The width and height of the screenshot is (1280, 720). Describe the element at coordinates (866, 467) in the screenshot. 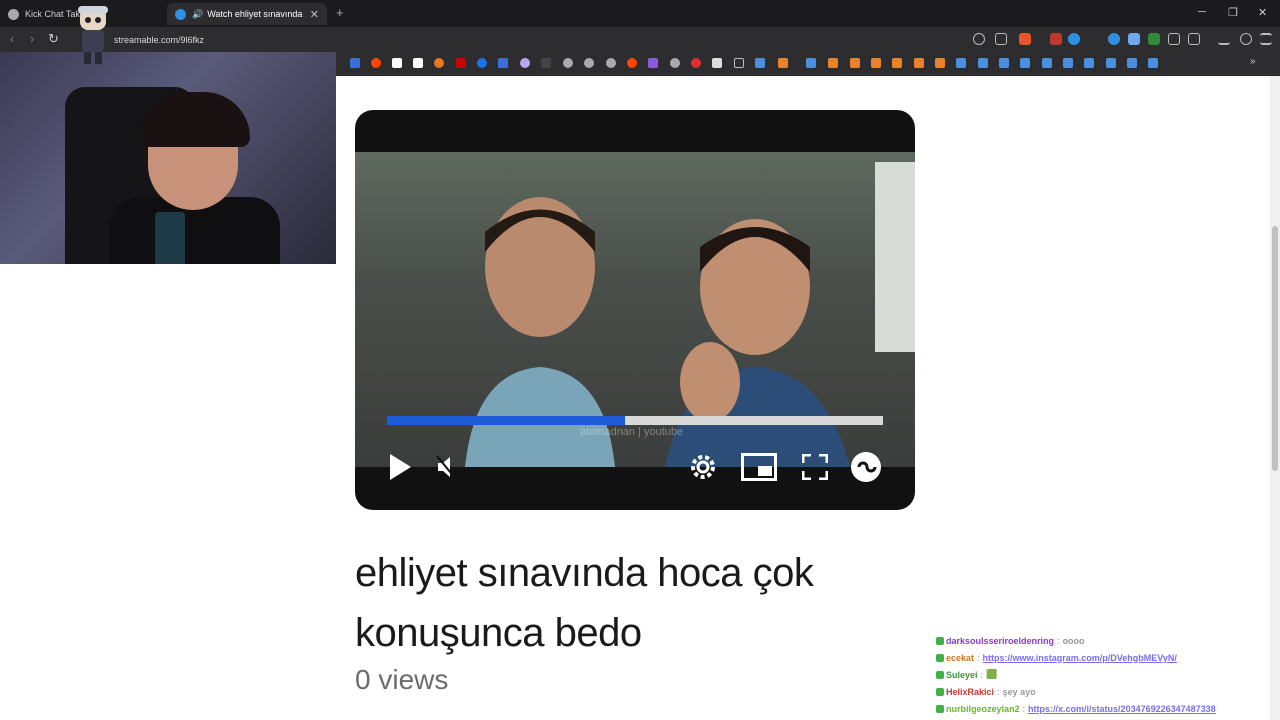

I see `streamable-logo-button` at that location.